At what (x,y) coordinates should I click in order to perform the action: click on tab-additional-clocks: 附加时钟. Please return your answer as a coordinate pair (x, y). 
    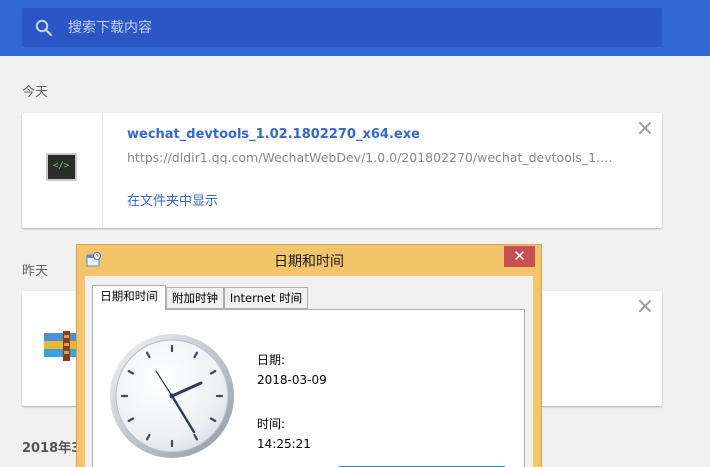
    Looking at the image, I should click on (195, 298).